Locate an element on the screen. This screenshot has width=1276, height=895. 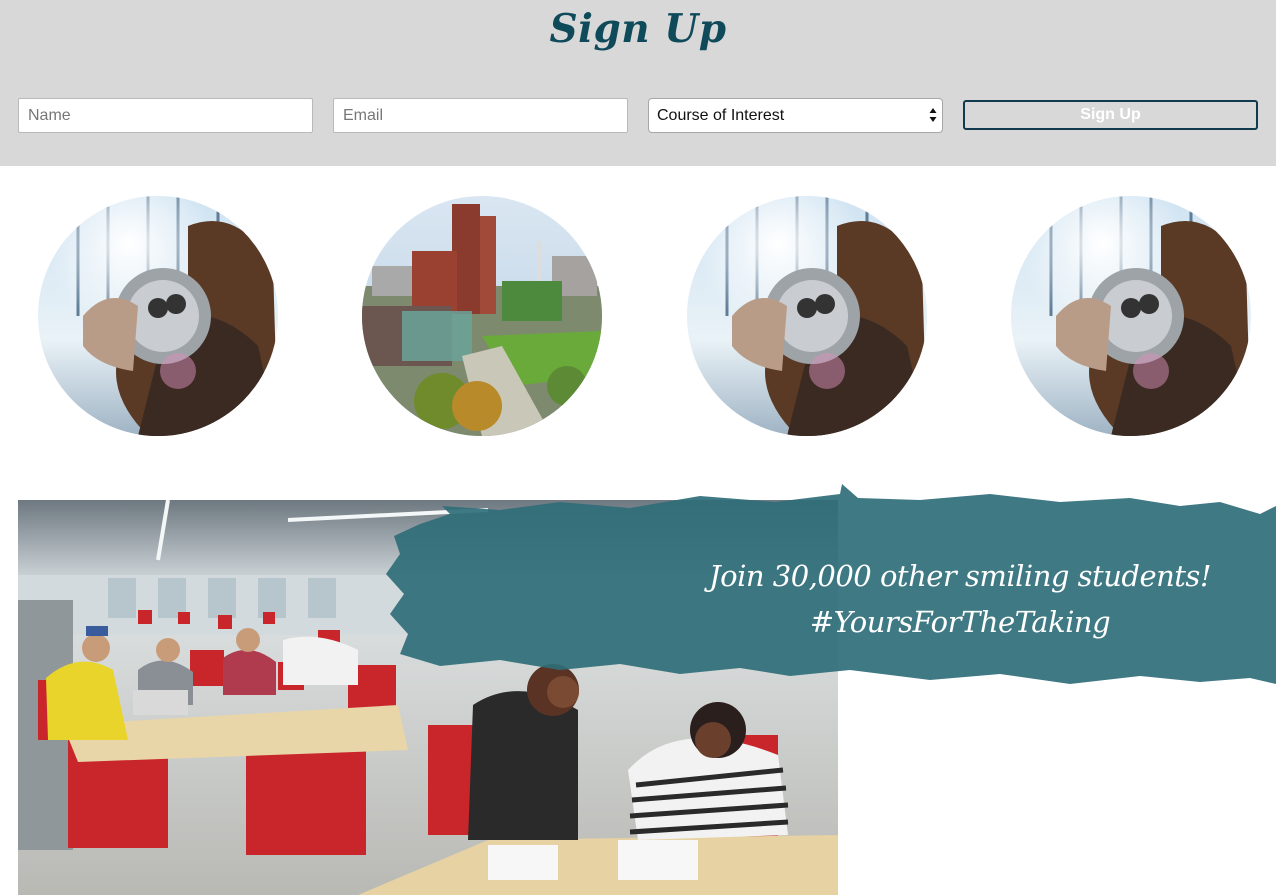
course-of-interest-select: Course of Interest is located at coordinates (795, 115).